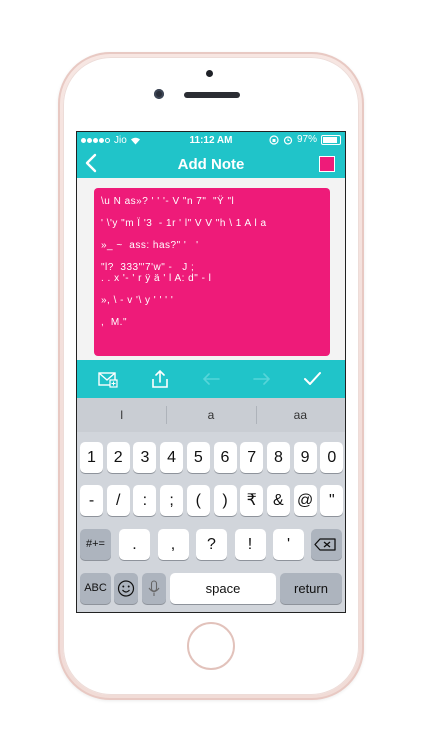  I want to click on battery-fill, so click(330, 139).